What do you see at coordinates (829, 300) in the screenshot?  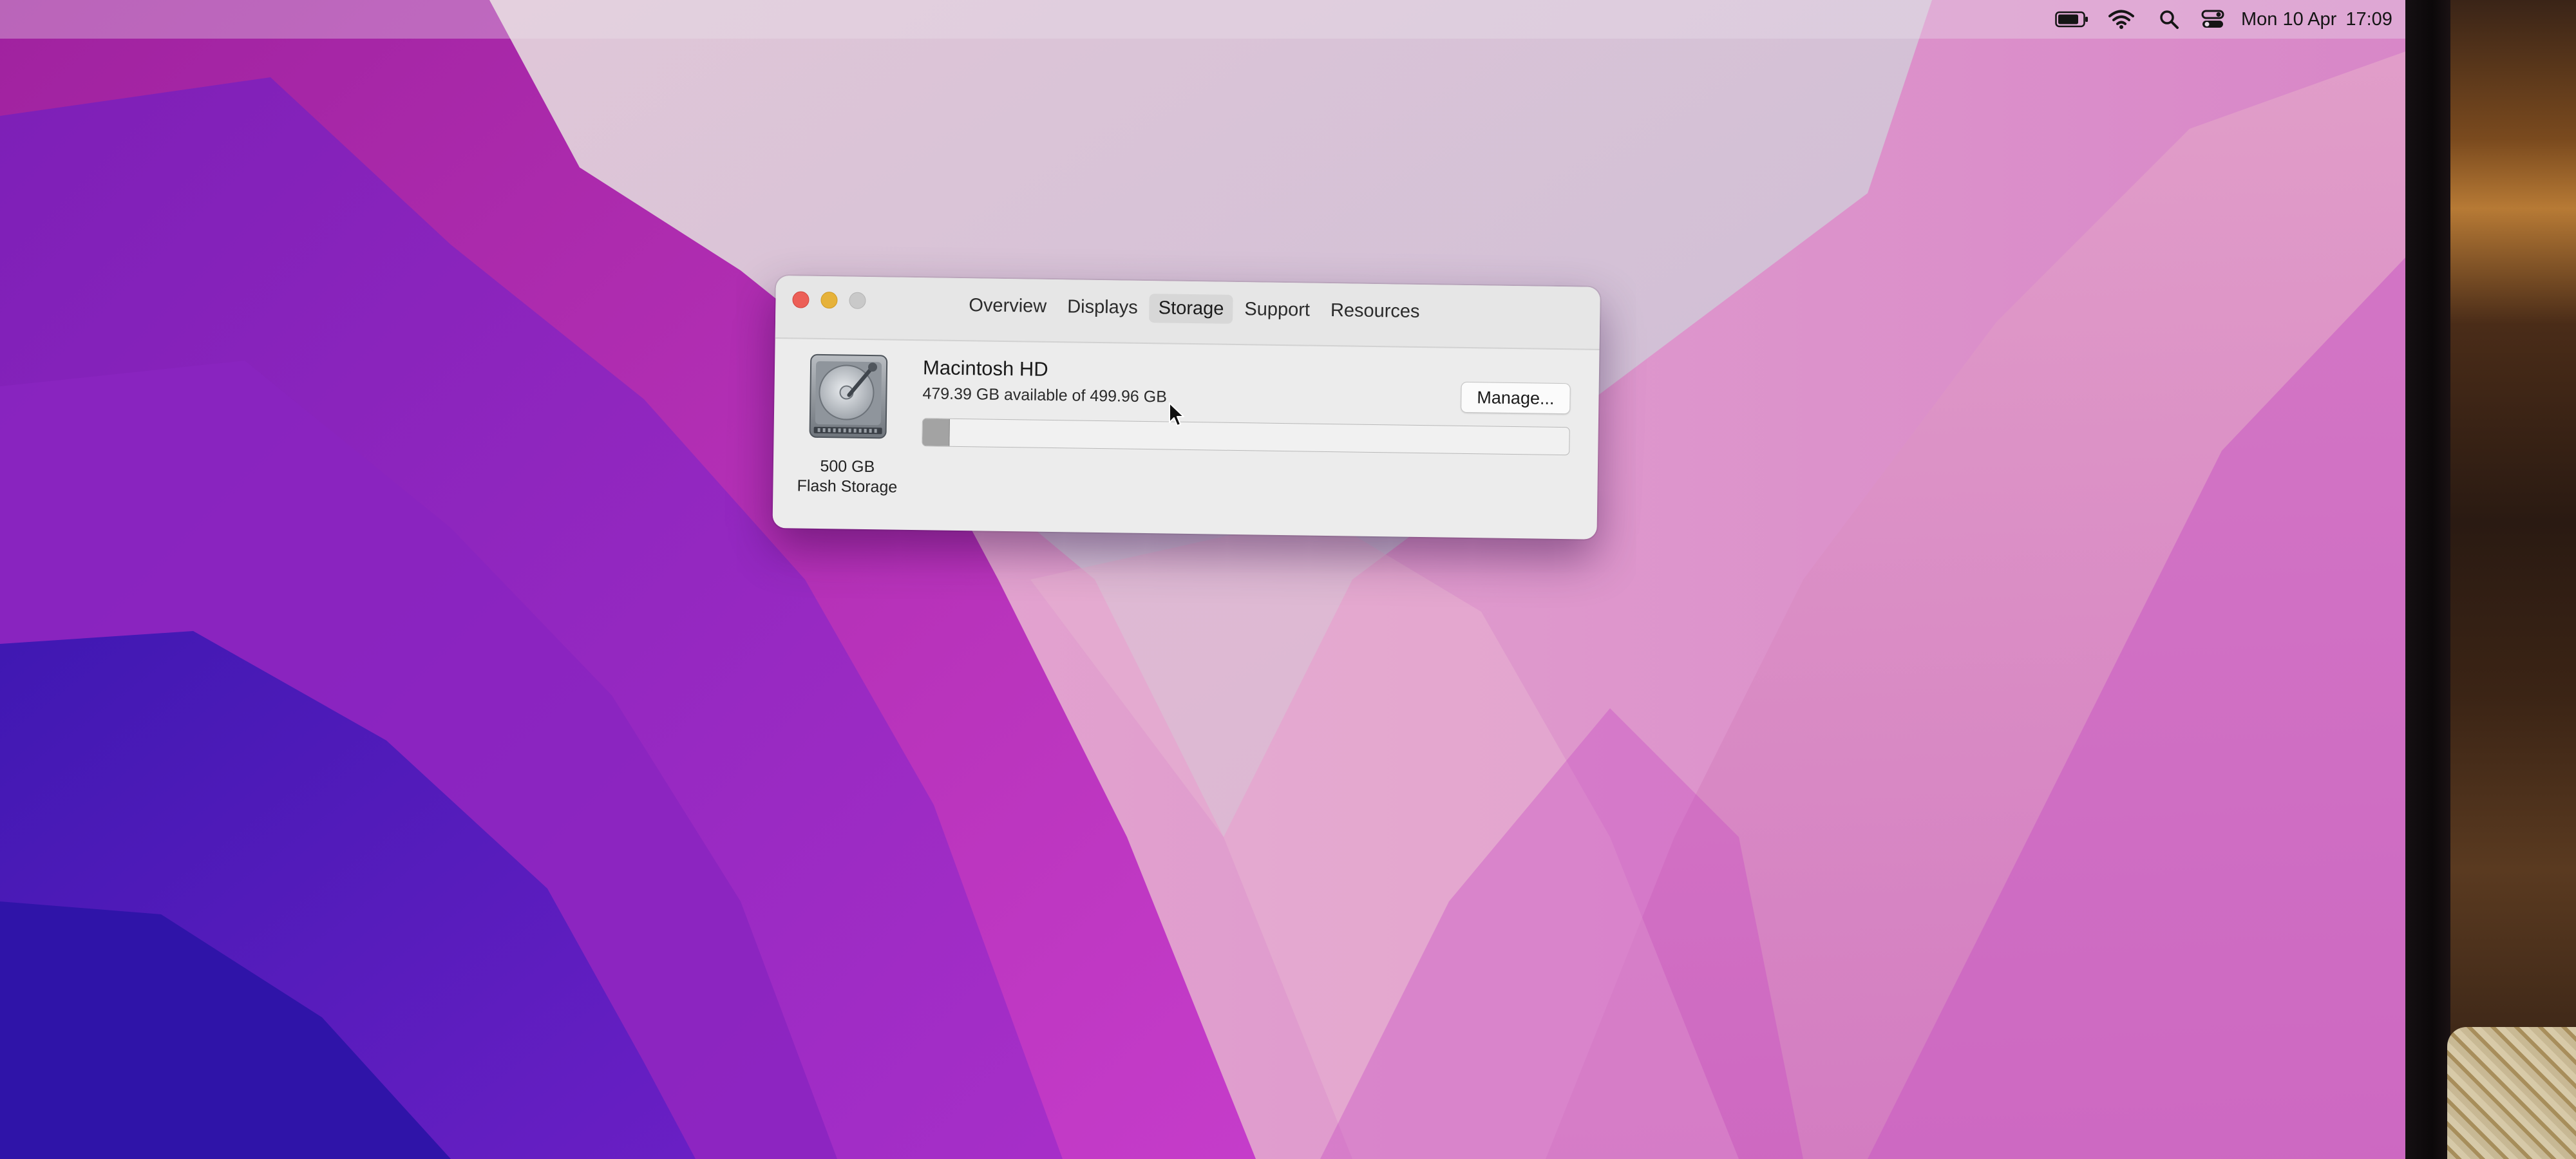 I see `minimize-button` at bounding box center [829, 300].